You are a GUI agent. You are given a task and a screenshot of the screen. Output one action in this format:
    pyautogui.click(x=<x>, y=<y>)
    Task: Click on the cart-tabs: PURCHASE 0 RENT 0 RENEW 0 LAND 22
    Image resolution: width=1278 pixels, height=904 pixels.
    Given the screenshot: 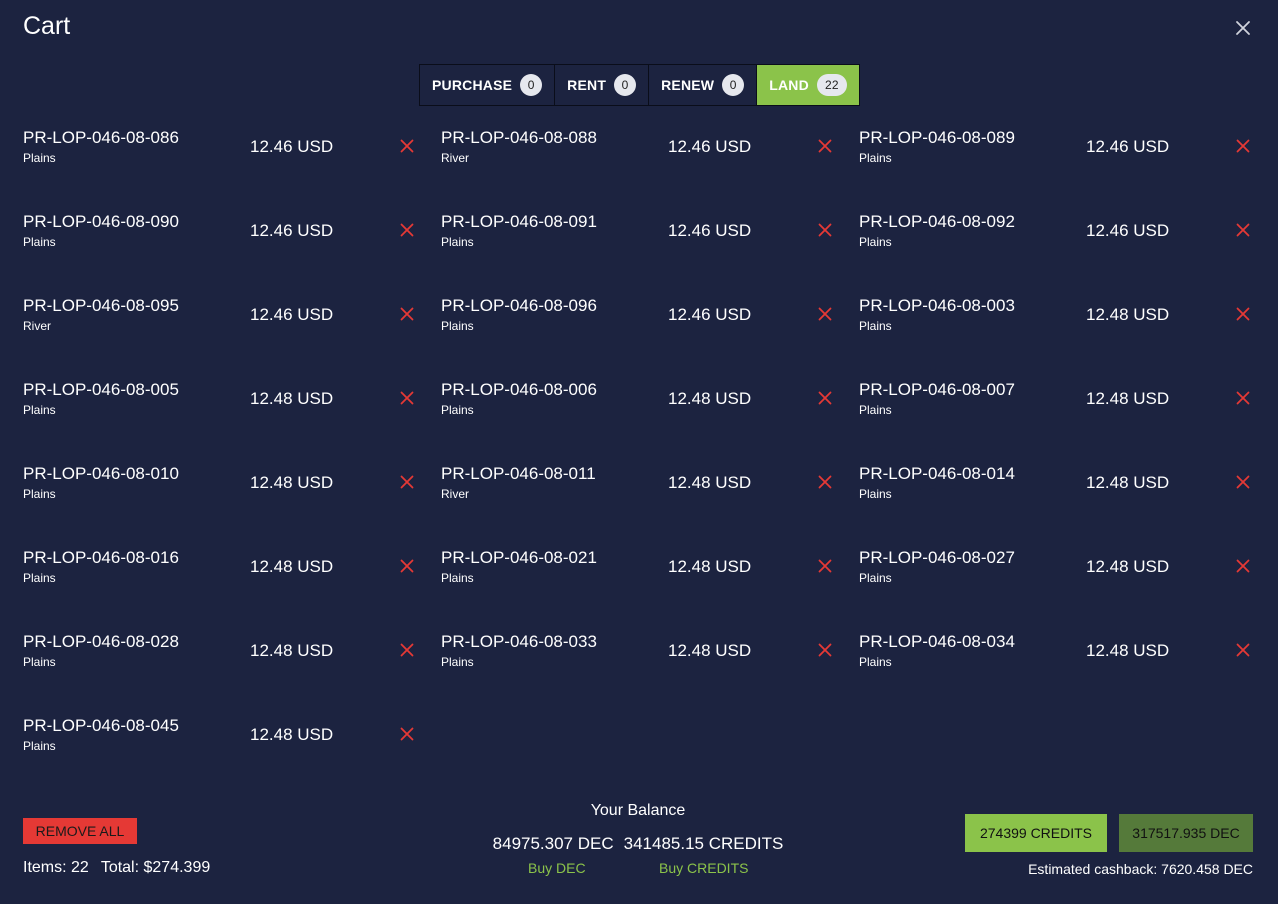 What is the action you would take?
    pyautogui.click(x=639, y=85)
    